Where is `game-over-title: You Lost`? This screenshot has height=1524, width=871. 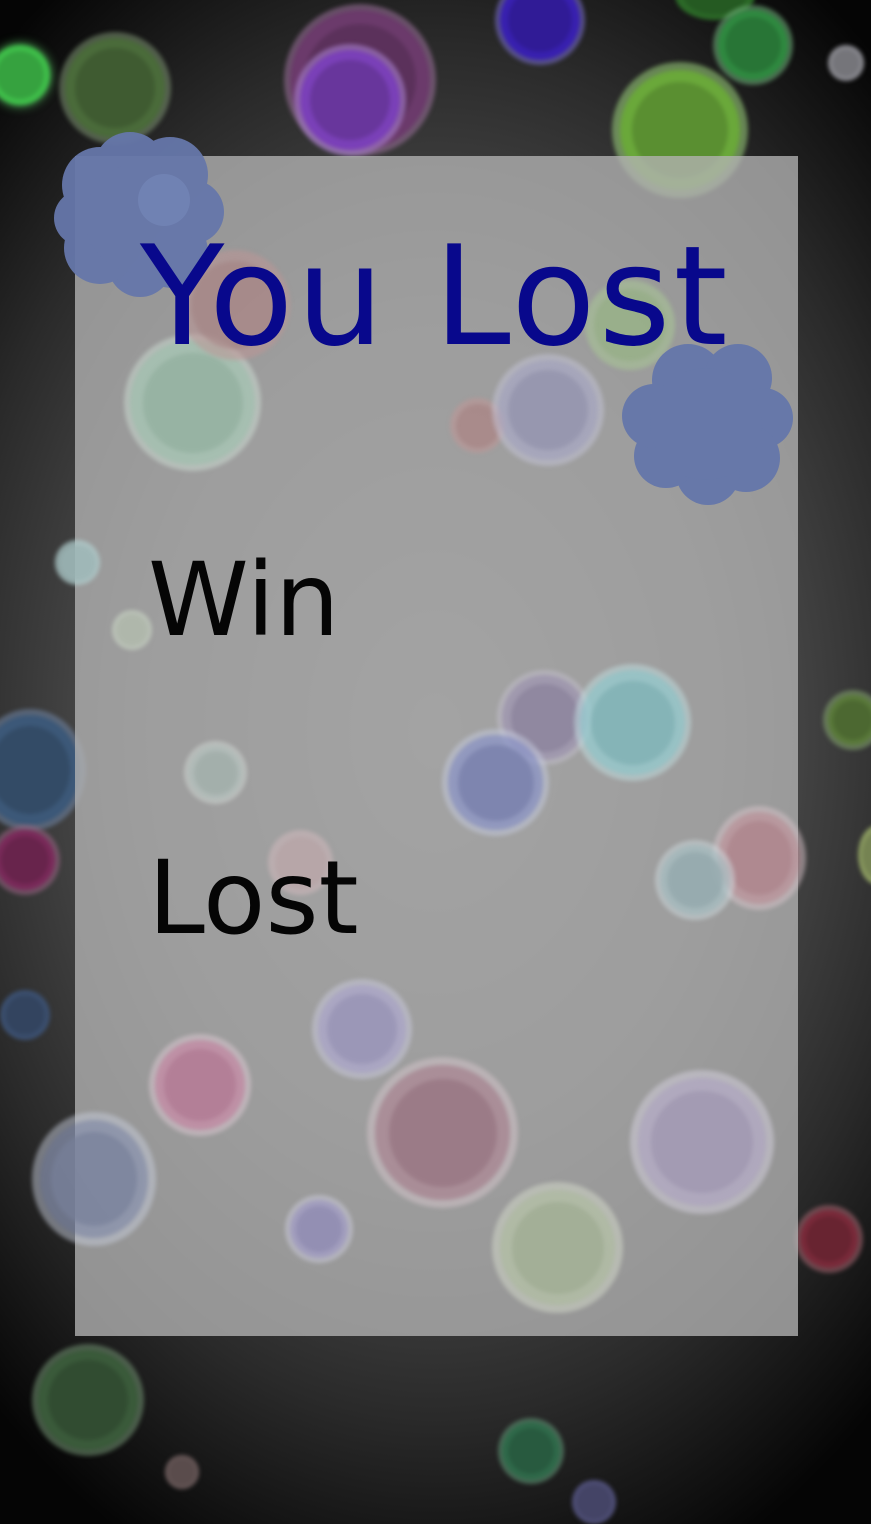 game-over-title: You Lost is located at coordinates (435, 296).